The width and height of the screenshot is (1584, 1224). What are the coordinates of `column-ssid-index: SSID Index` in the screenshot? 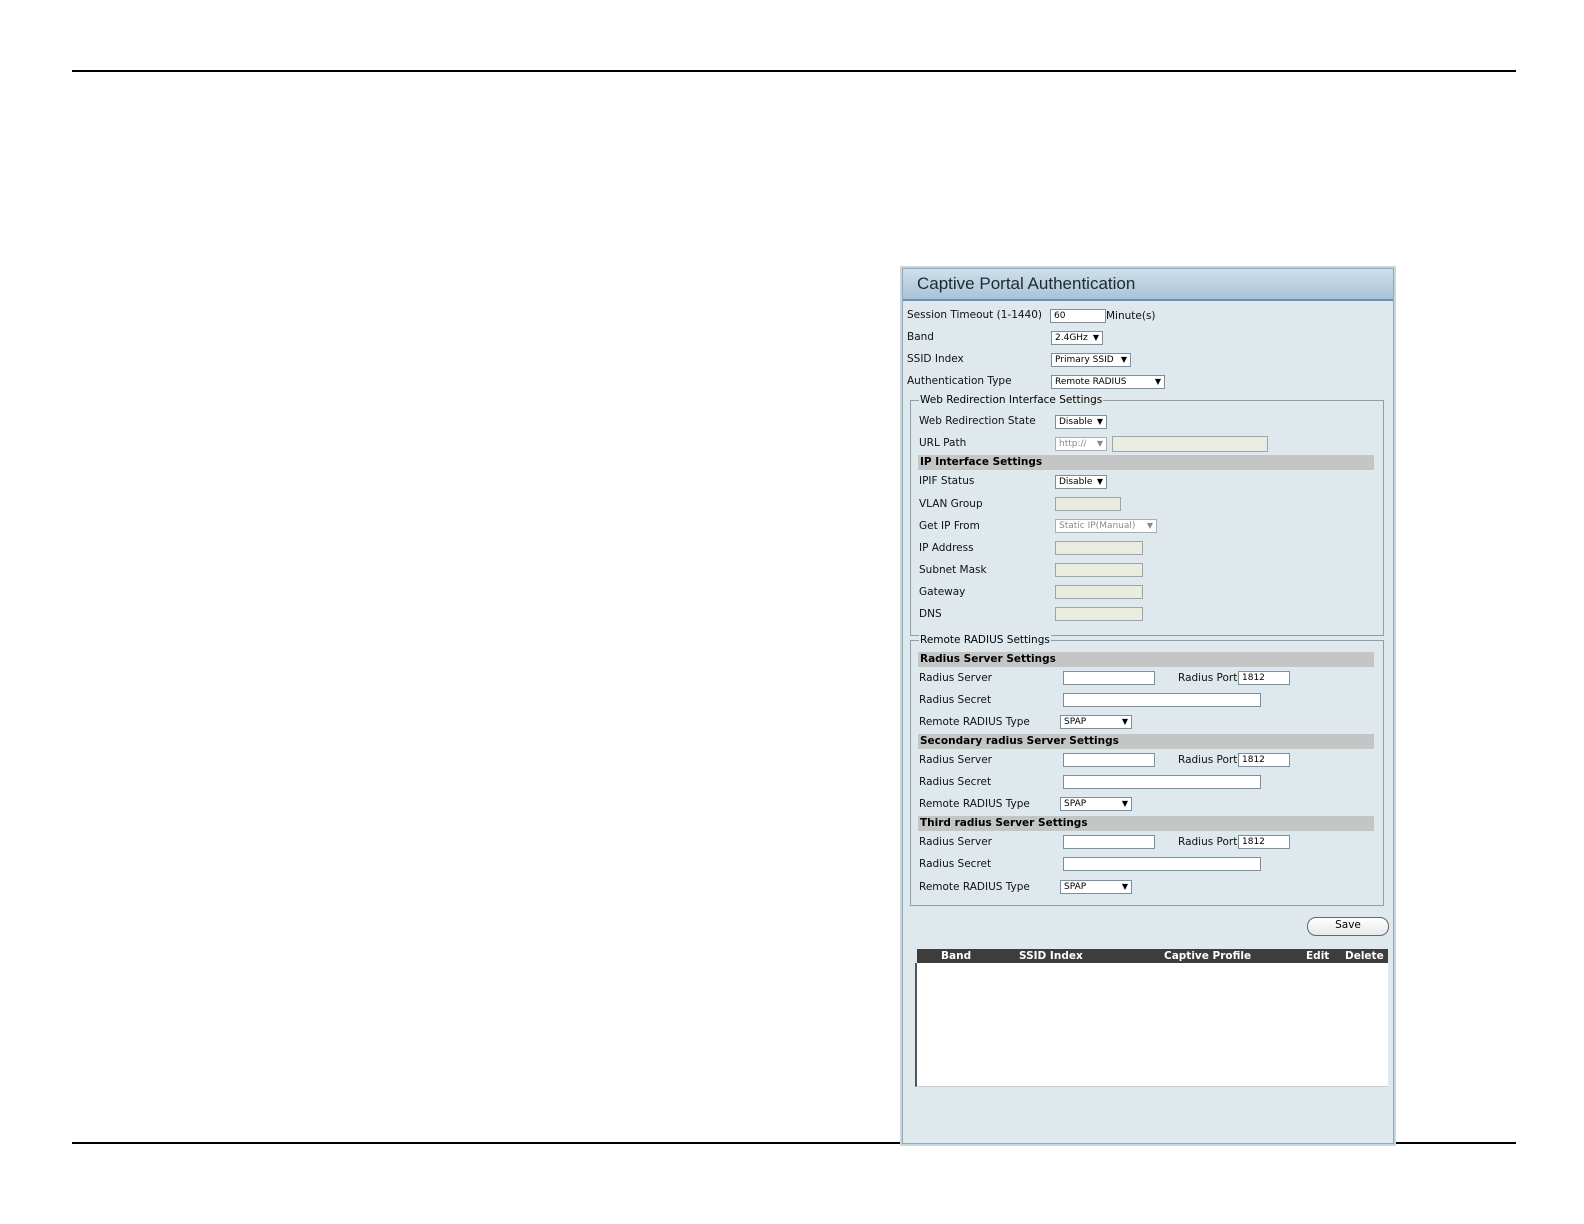 It's located at (1051, 956).